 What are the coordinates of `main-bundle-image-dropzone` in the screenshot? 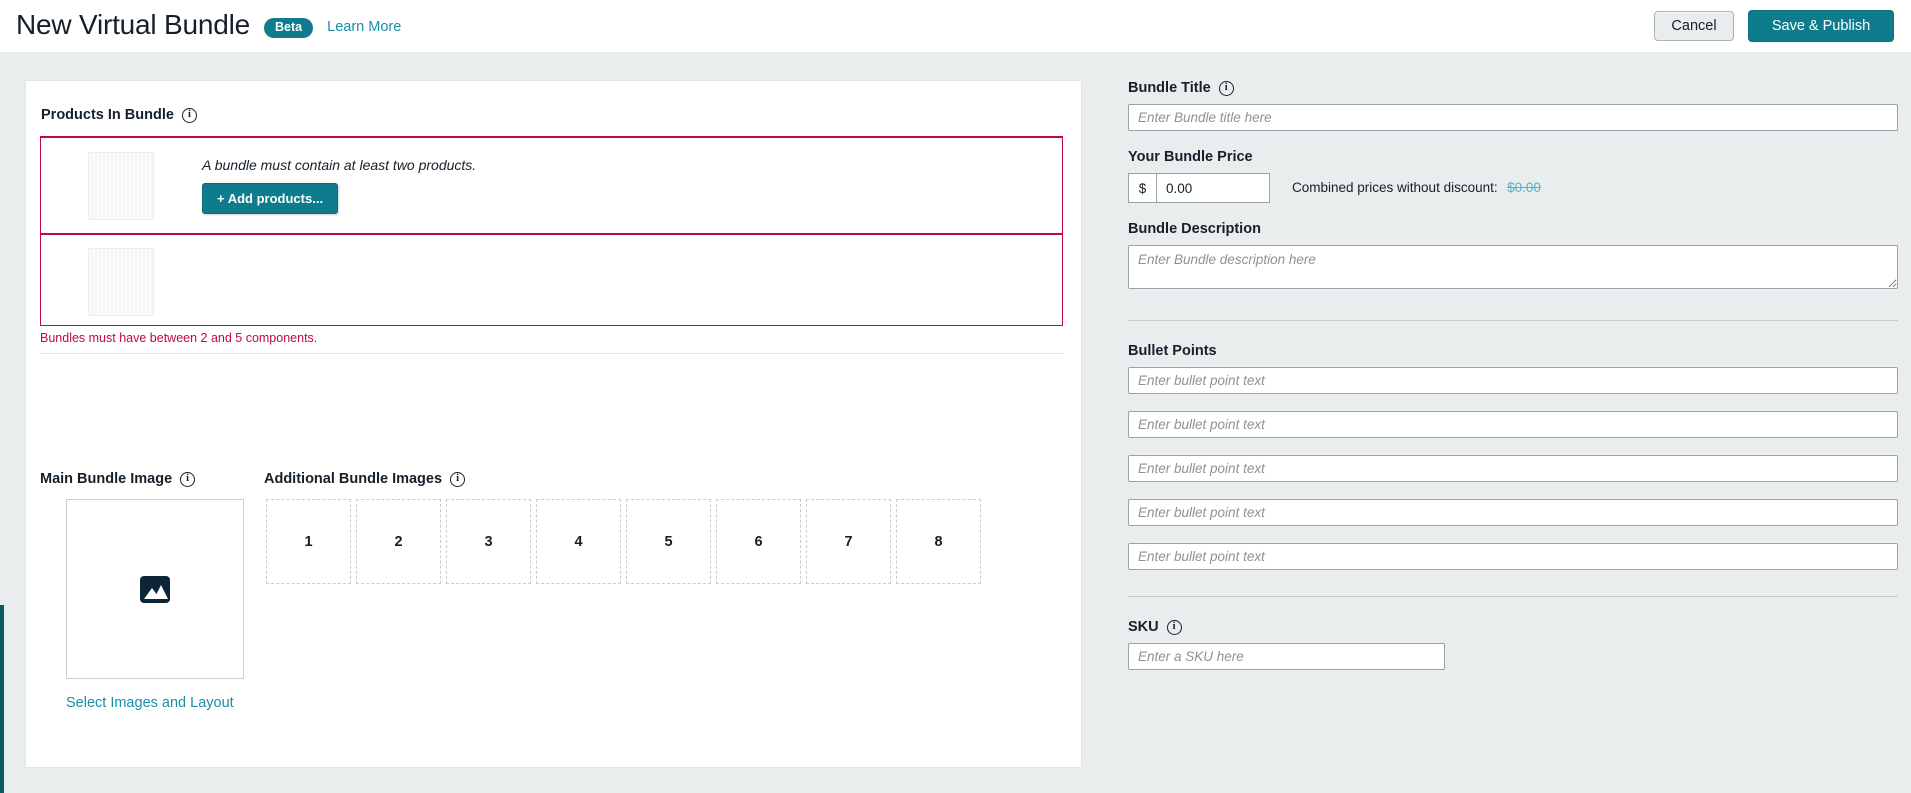 It's located at (155, 589).